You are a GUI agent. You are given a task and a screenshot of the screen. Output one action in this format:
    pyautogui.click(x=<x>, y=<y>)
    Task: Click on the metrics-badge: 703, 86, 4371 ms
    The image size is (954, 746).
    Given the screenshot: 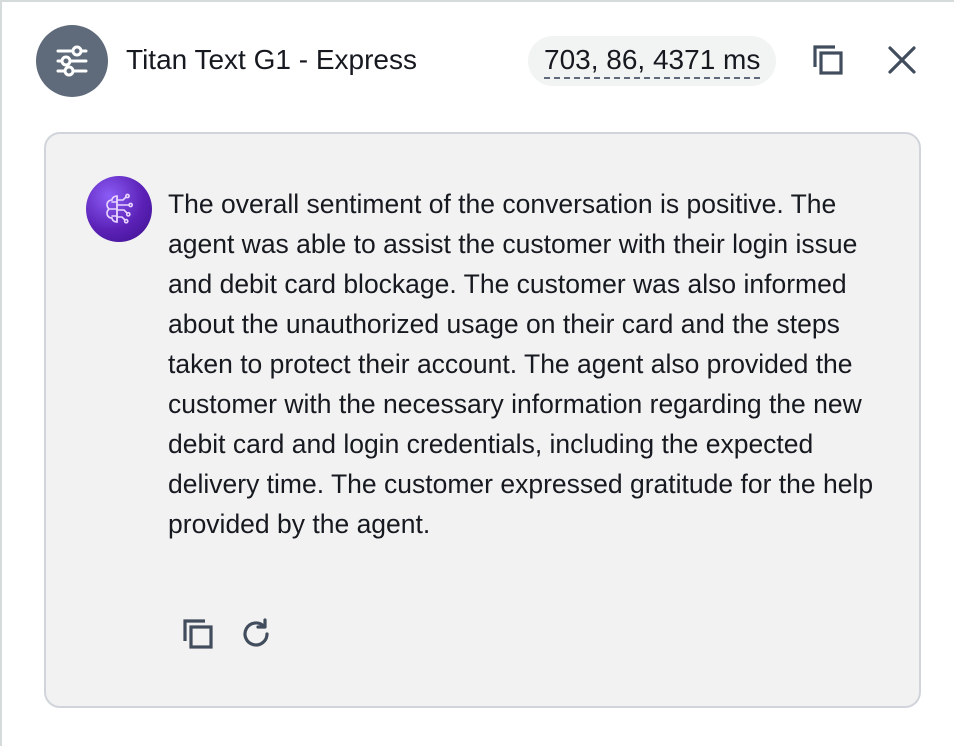 What is the action you would take?
    pyautogui.click(x=652, y=61)
    